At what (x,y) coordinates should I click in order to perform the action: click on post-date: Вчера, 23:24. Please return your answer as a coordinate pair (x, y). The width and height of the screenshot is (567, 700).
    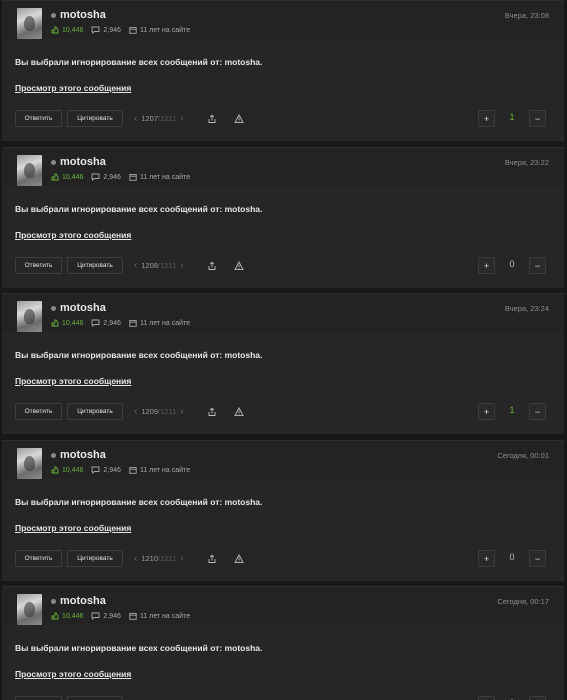
    Looking at the image, I should click on (527, 308).